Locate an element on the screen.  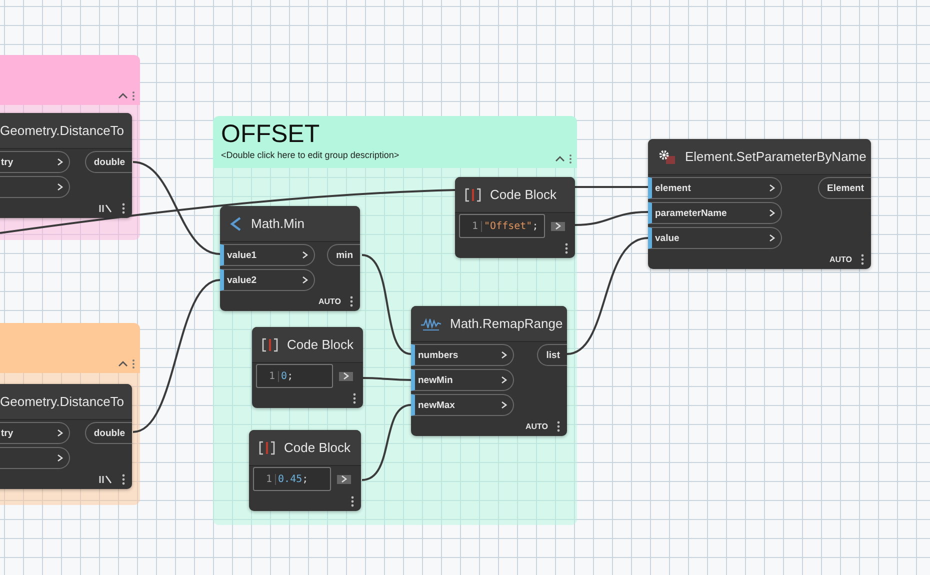
input-port: element is located at coordinates (715, 188).